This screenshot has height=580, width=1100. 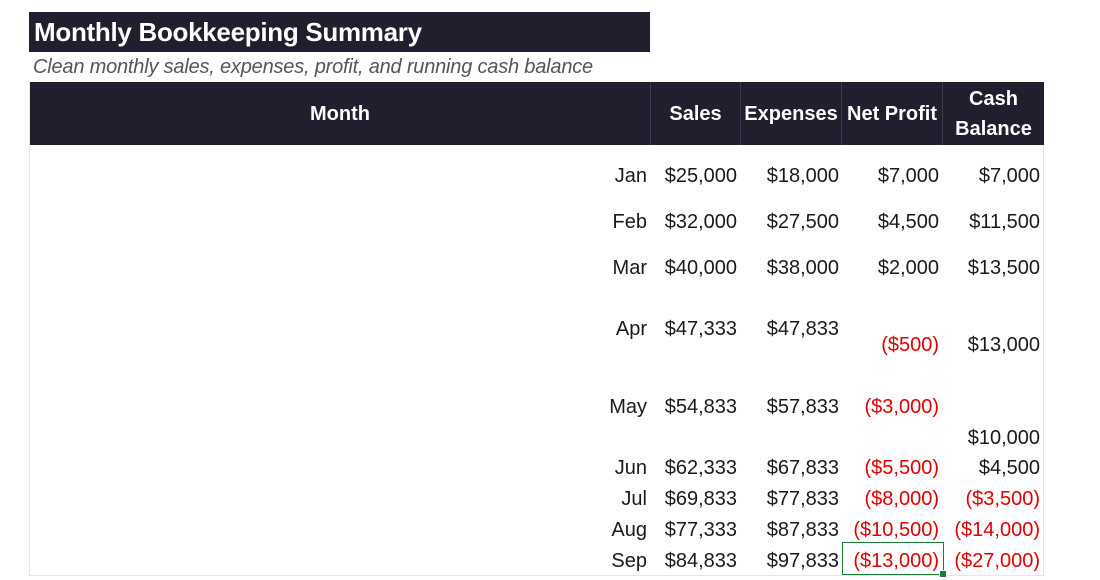 What do you see at coordinates (908, 176) in the screenshot?
I see `cell-net-profit-jan: $7,000` at bounding box center [908, 176].